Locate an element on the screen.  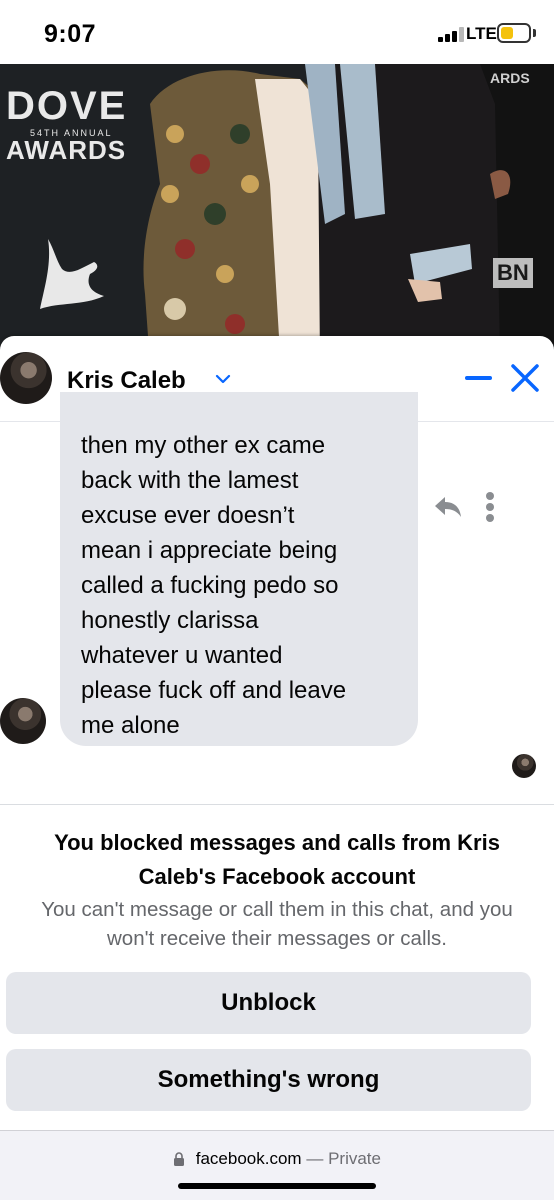
message-line: excuse ever doesn’t is located at coordinates (188, 515).